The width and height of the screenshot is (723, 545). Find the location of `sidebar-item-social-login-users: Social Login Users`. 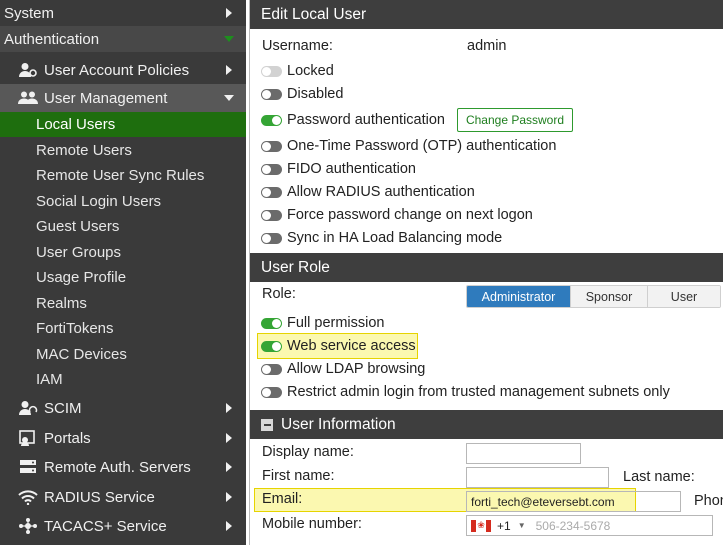

sidebar-item-social-login-users: Social Login Users is located at coordinates (123, 201).